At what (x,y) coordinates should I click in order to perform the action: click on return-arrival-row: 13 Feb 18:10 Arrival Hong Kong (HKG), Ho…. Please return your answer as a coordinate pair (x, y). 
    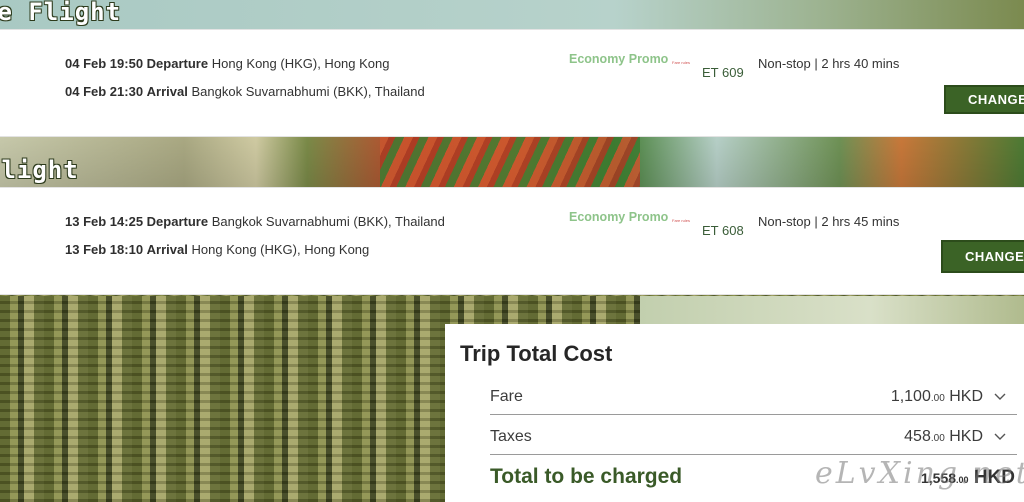
    Looking at the image, I should click on (217, 249).